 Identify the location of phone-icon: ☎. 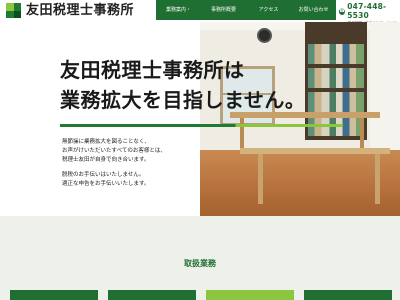
(342, 11).